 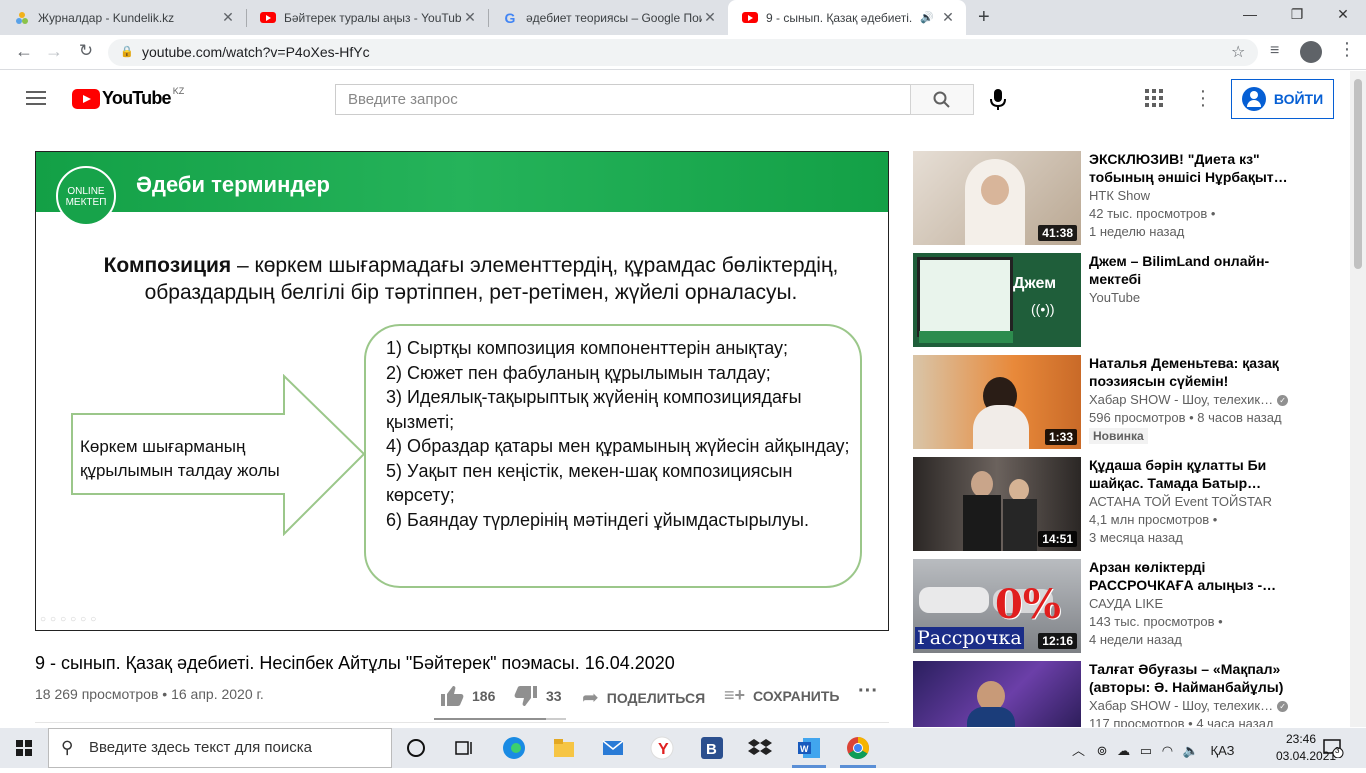 I want to click on settings-dots-icon: · · ·, so click(x=1203, y=98).